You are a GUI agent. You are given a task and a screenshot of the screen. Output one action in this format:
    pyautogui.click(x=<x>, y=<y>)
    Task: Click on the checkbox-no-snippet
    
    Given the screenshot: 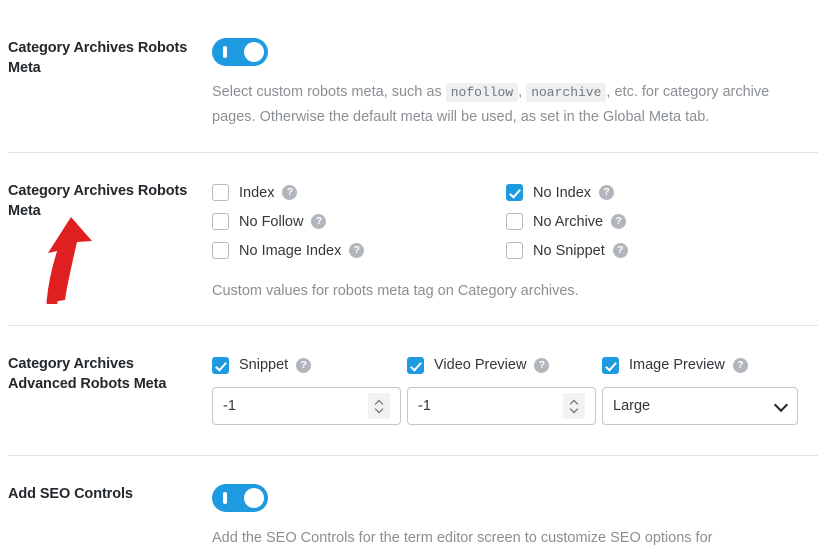 What is the action you would take?
    pyautogui.click(x=514, y=250)
    